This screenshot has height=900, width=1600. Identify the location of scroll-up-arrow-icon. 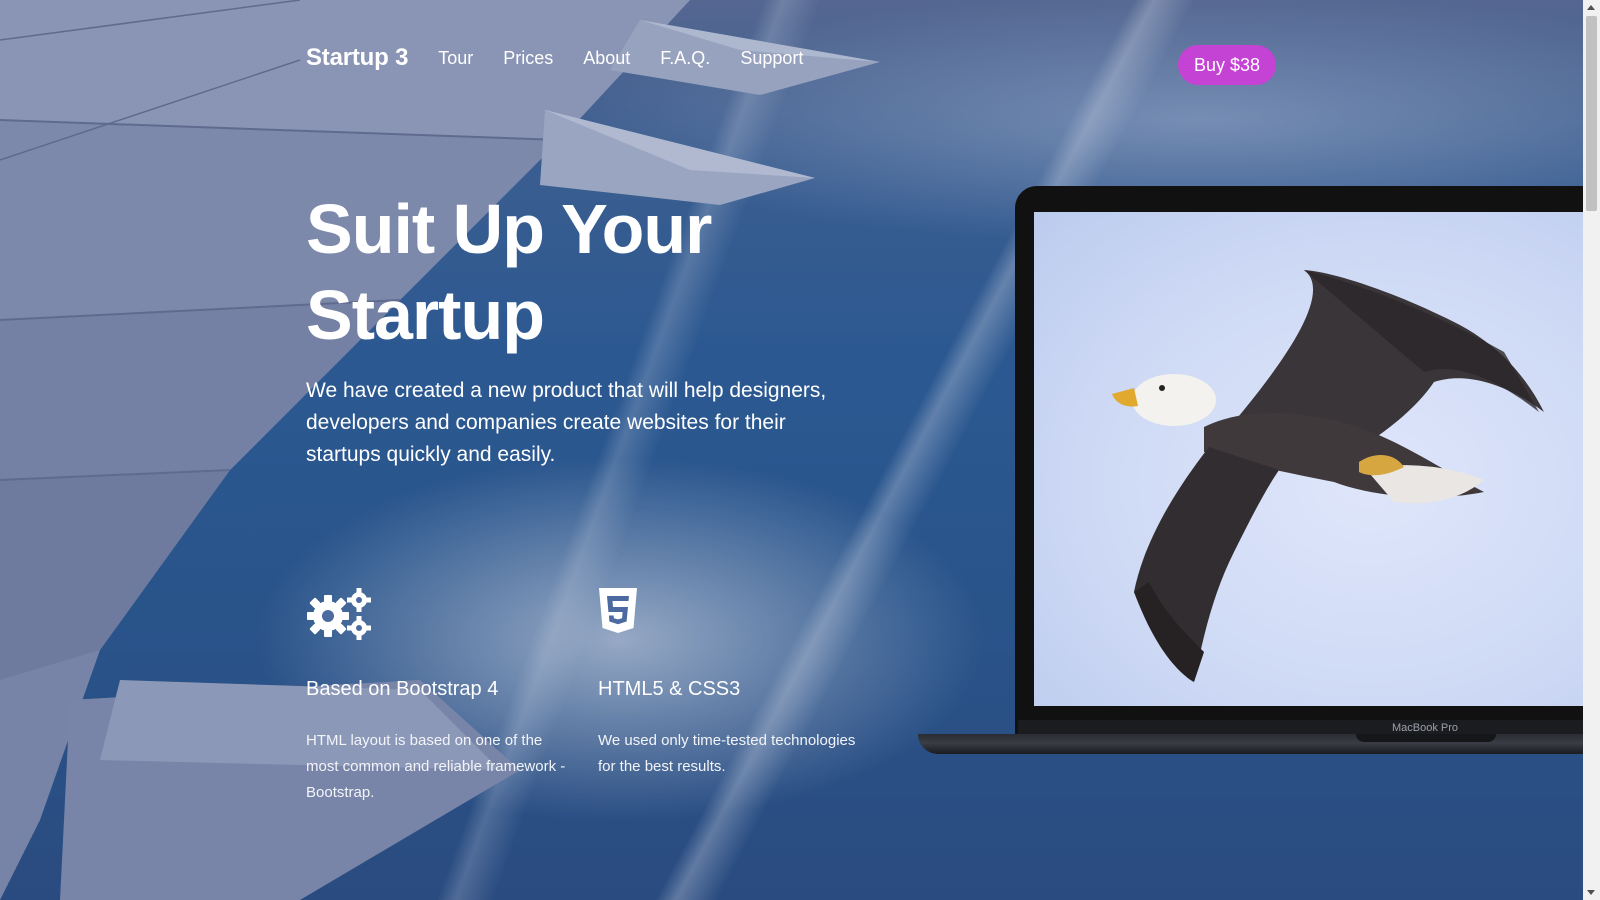
(1591, 7).